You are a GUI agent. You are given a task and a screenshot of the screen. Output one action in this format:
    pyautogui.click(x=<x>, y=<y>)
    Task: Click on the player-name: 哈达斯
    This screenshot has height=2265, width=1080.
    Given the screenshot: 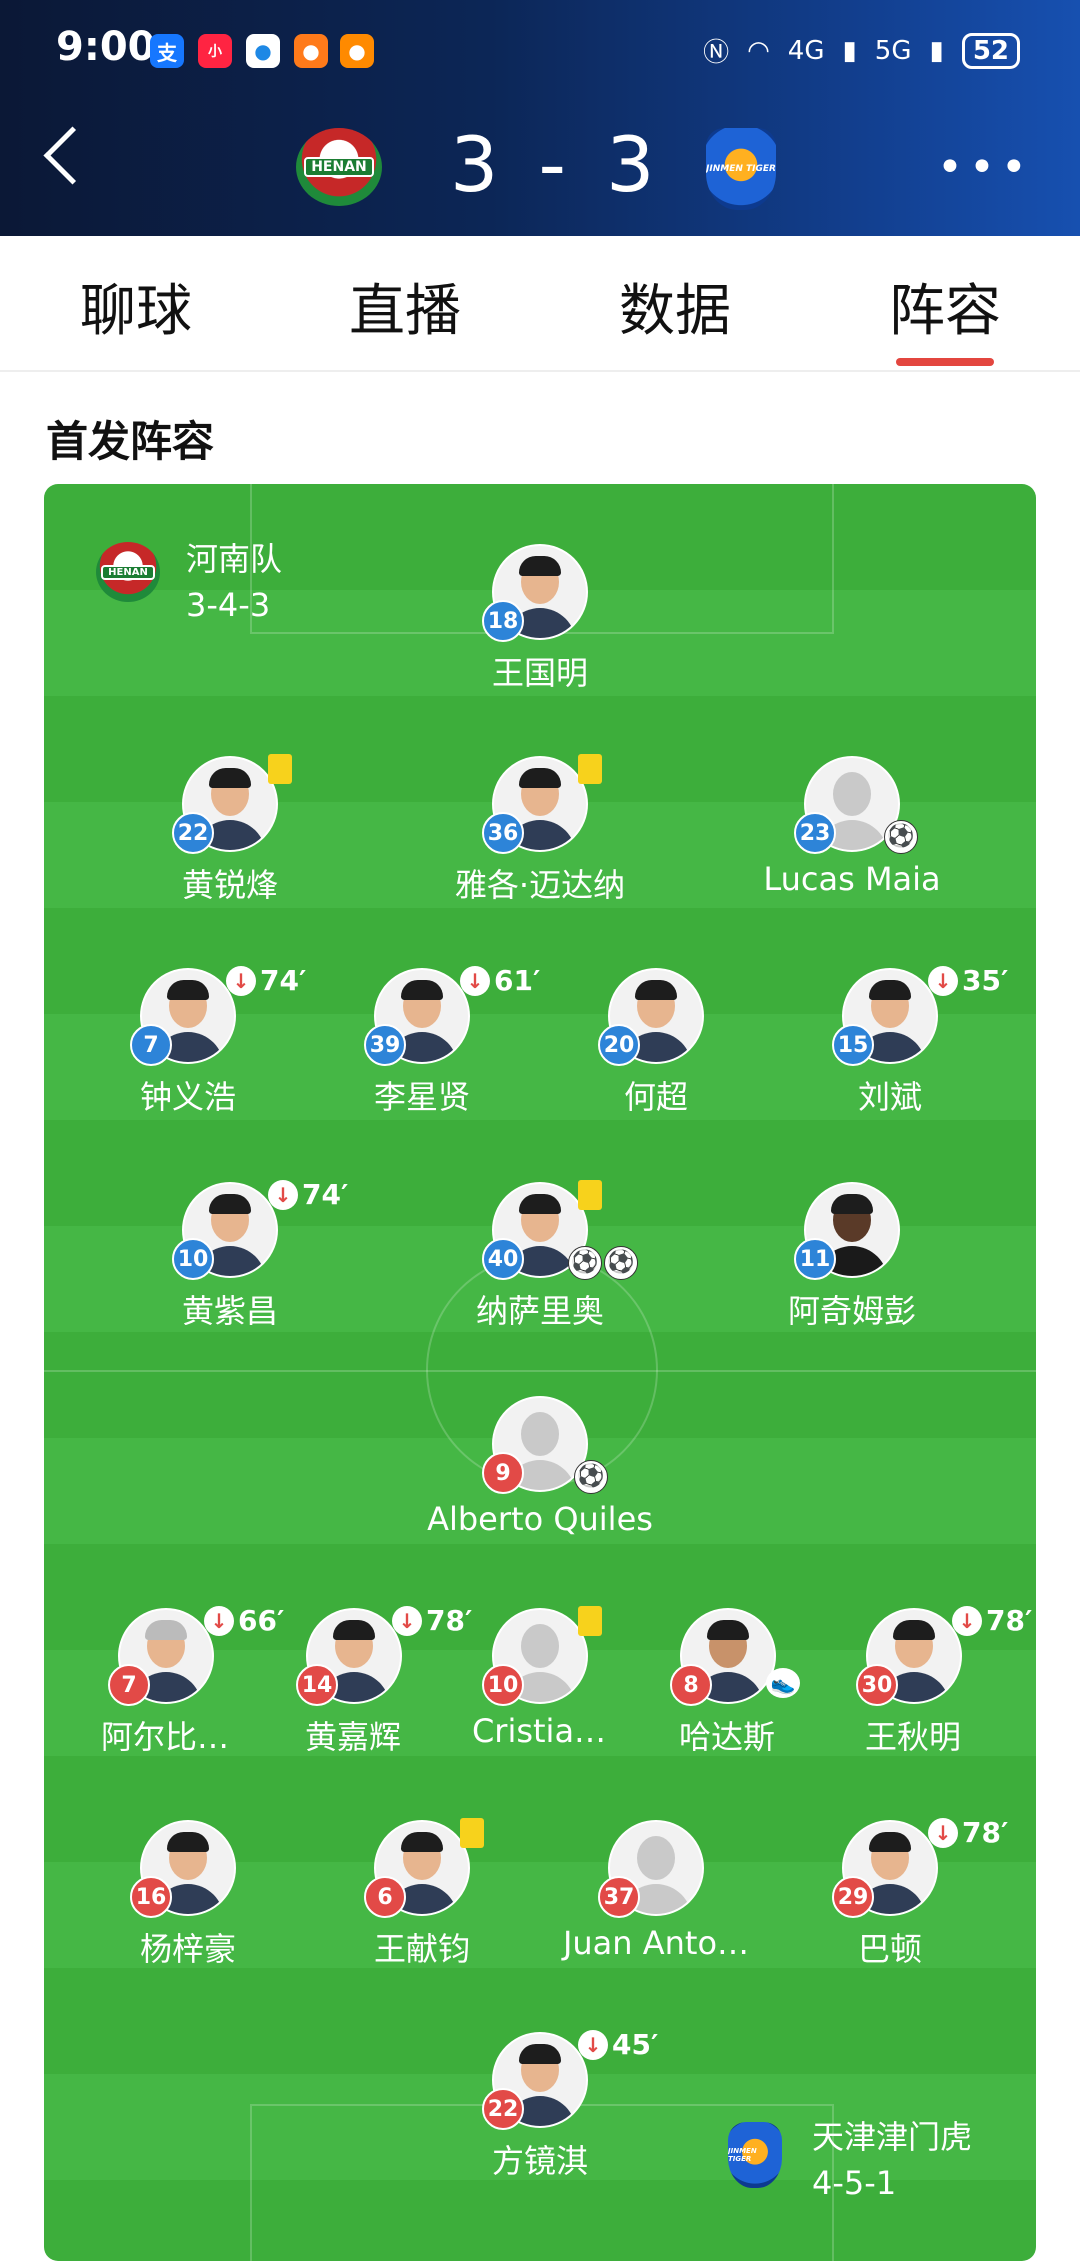 What is the action you would take?
    pyautogui.click(x=726, y=1737)
    